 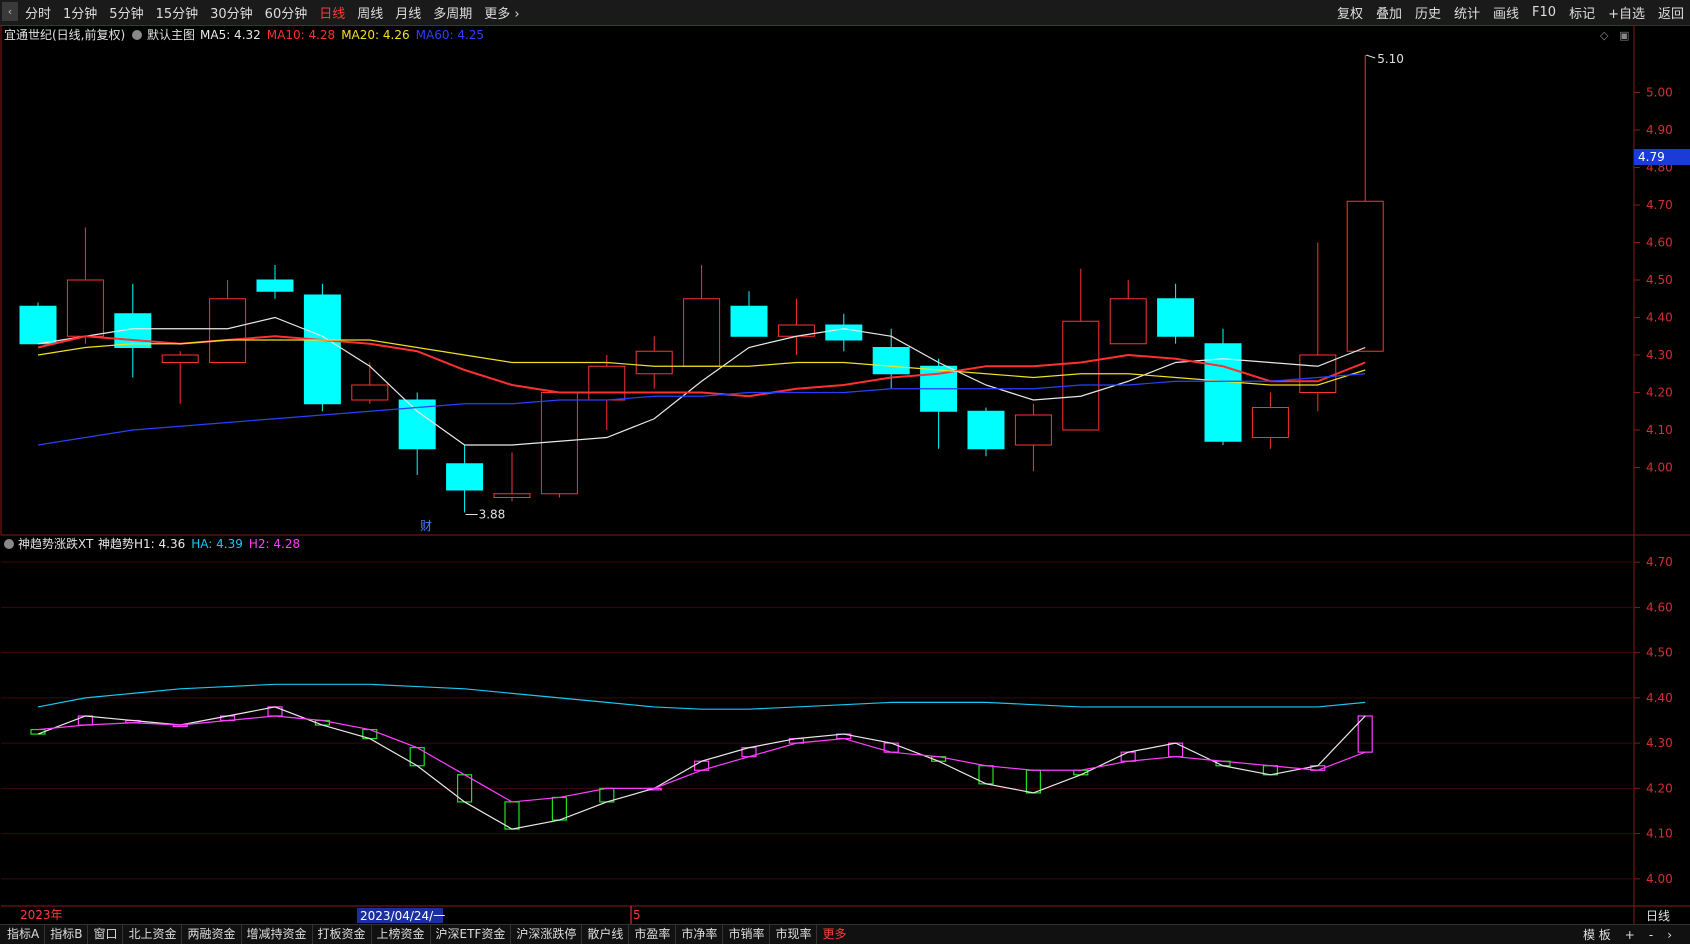 I want to click on main-tick-label: 4.90, so click(x=1659, y=130).